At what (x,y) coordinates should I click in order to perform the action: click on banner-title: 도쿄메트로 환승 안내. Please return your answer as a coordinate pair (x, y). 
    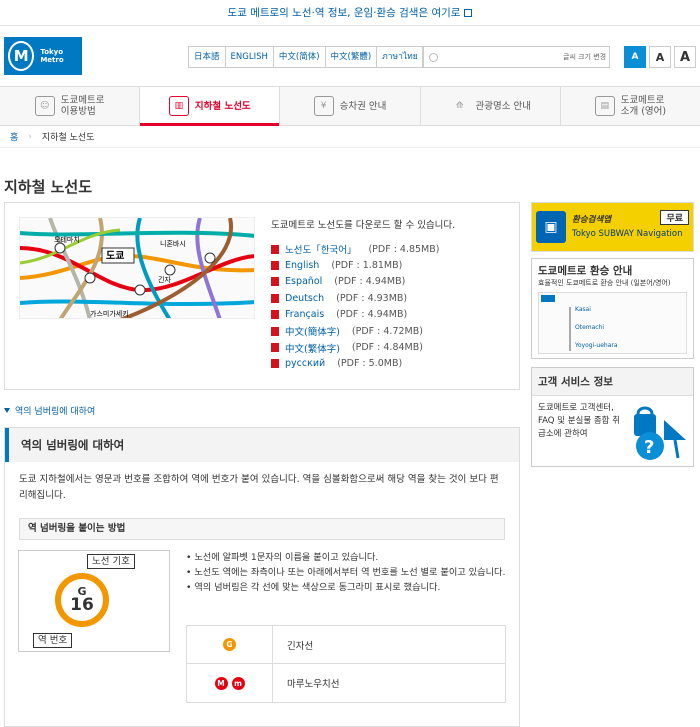
    Looking at the image, I should click on (585, 271).